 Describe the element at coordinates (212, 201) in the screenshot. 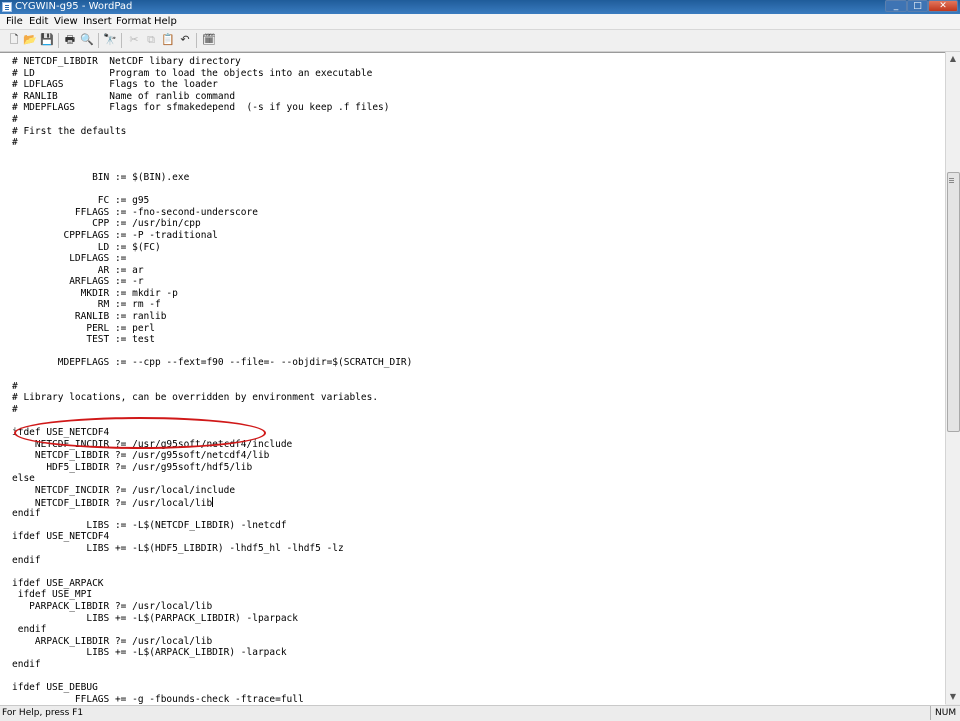

I see `document-line: FC := g95` at that location.